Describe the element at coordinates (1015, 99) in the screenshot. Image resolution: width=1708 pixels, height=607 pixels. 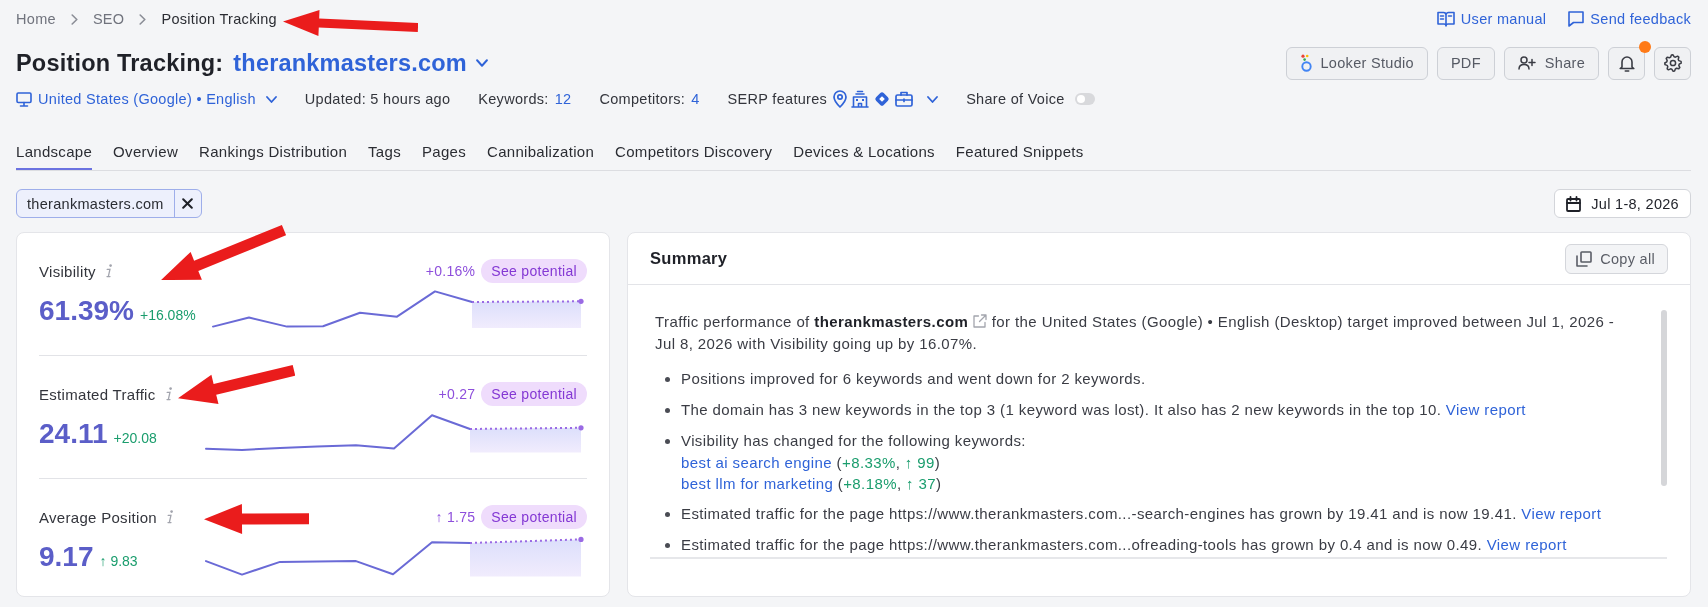
I see `share-of-voice-label: Share of Voice` at that location.